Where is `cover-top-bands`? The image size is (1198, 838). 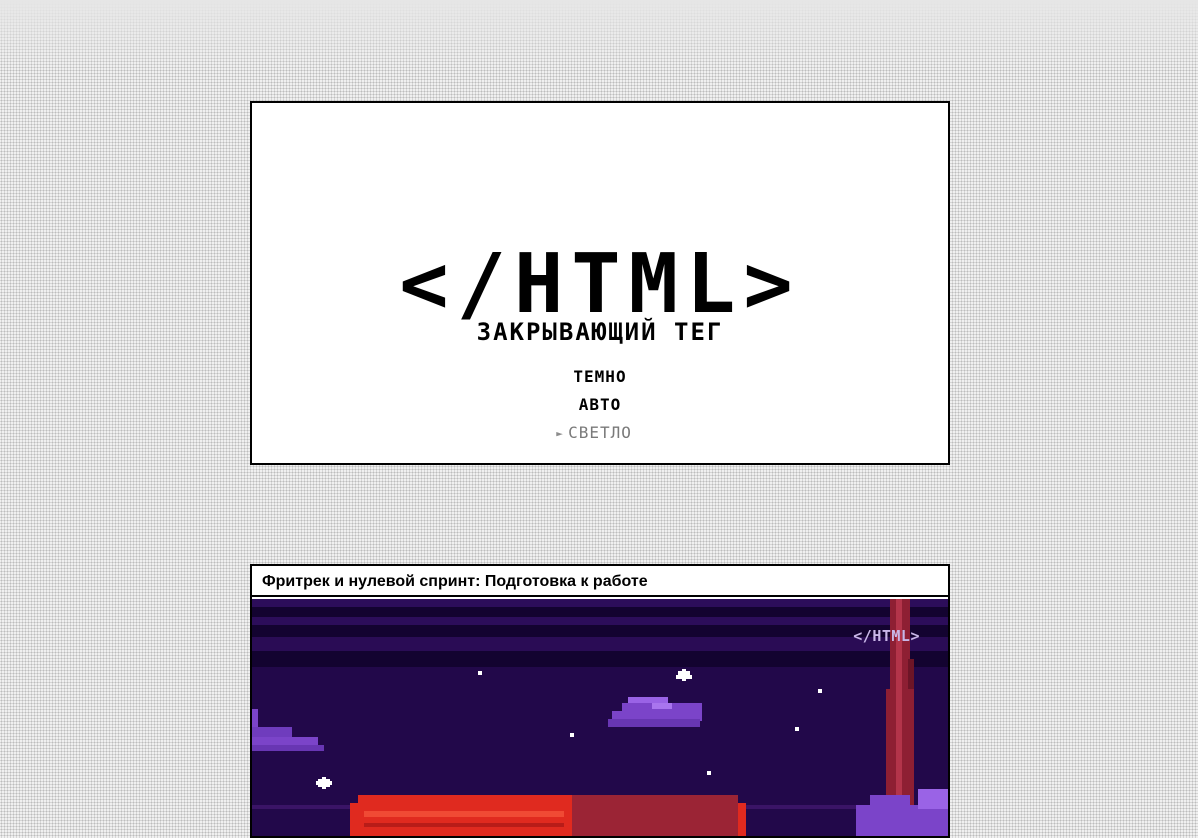 cover-top-bands is located at coordinates (600, 633).